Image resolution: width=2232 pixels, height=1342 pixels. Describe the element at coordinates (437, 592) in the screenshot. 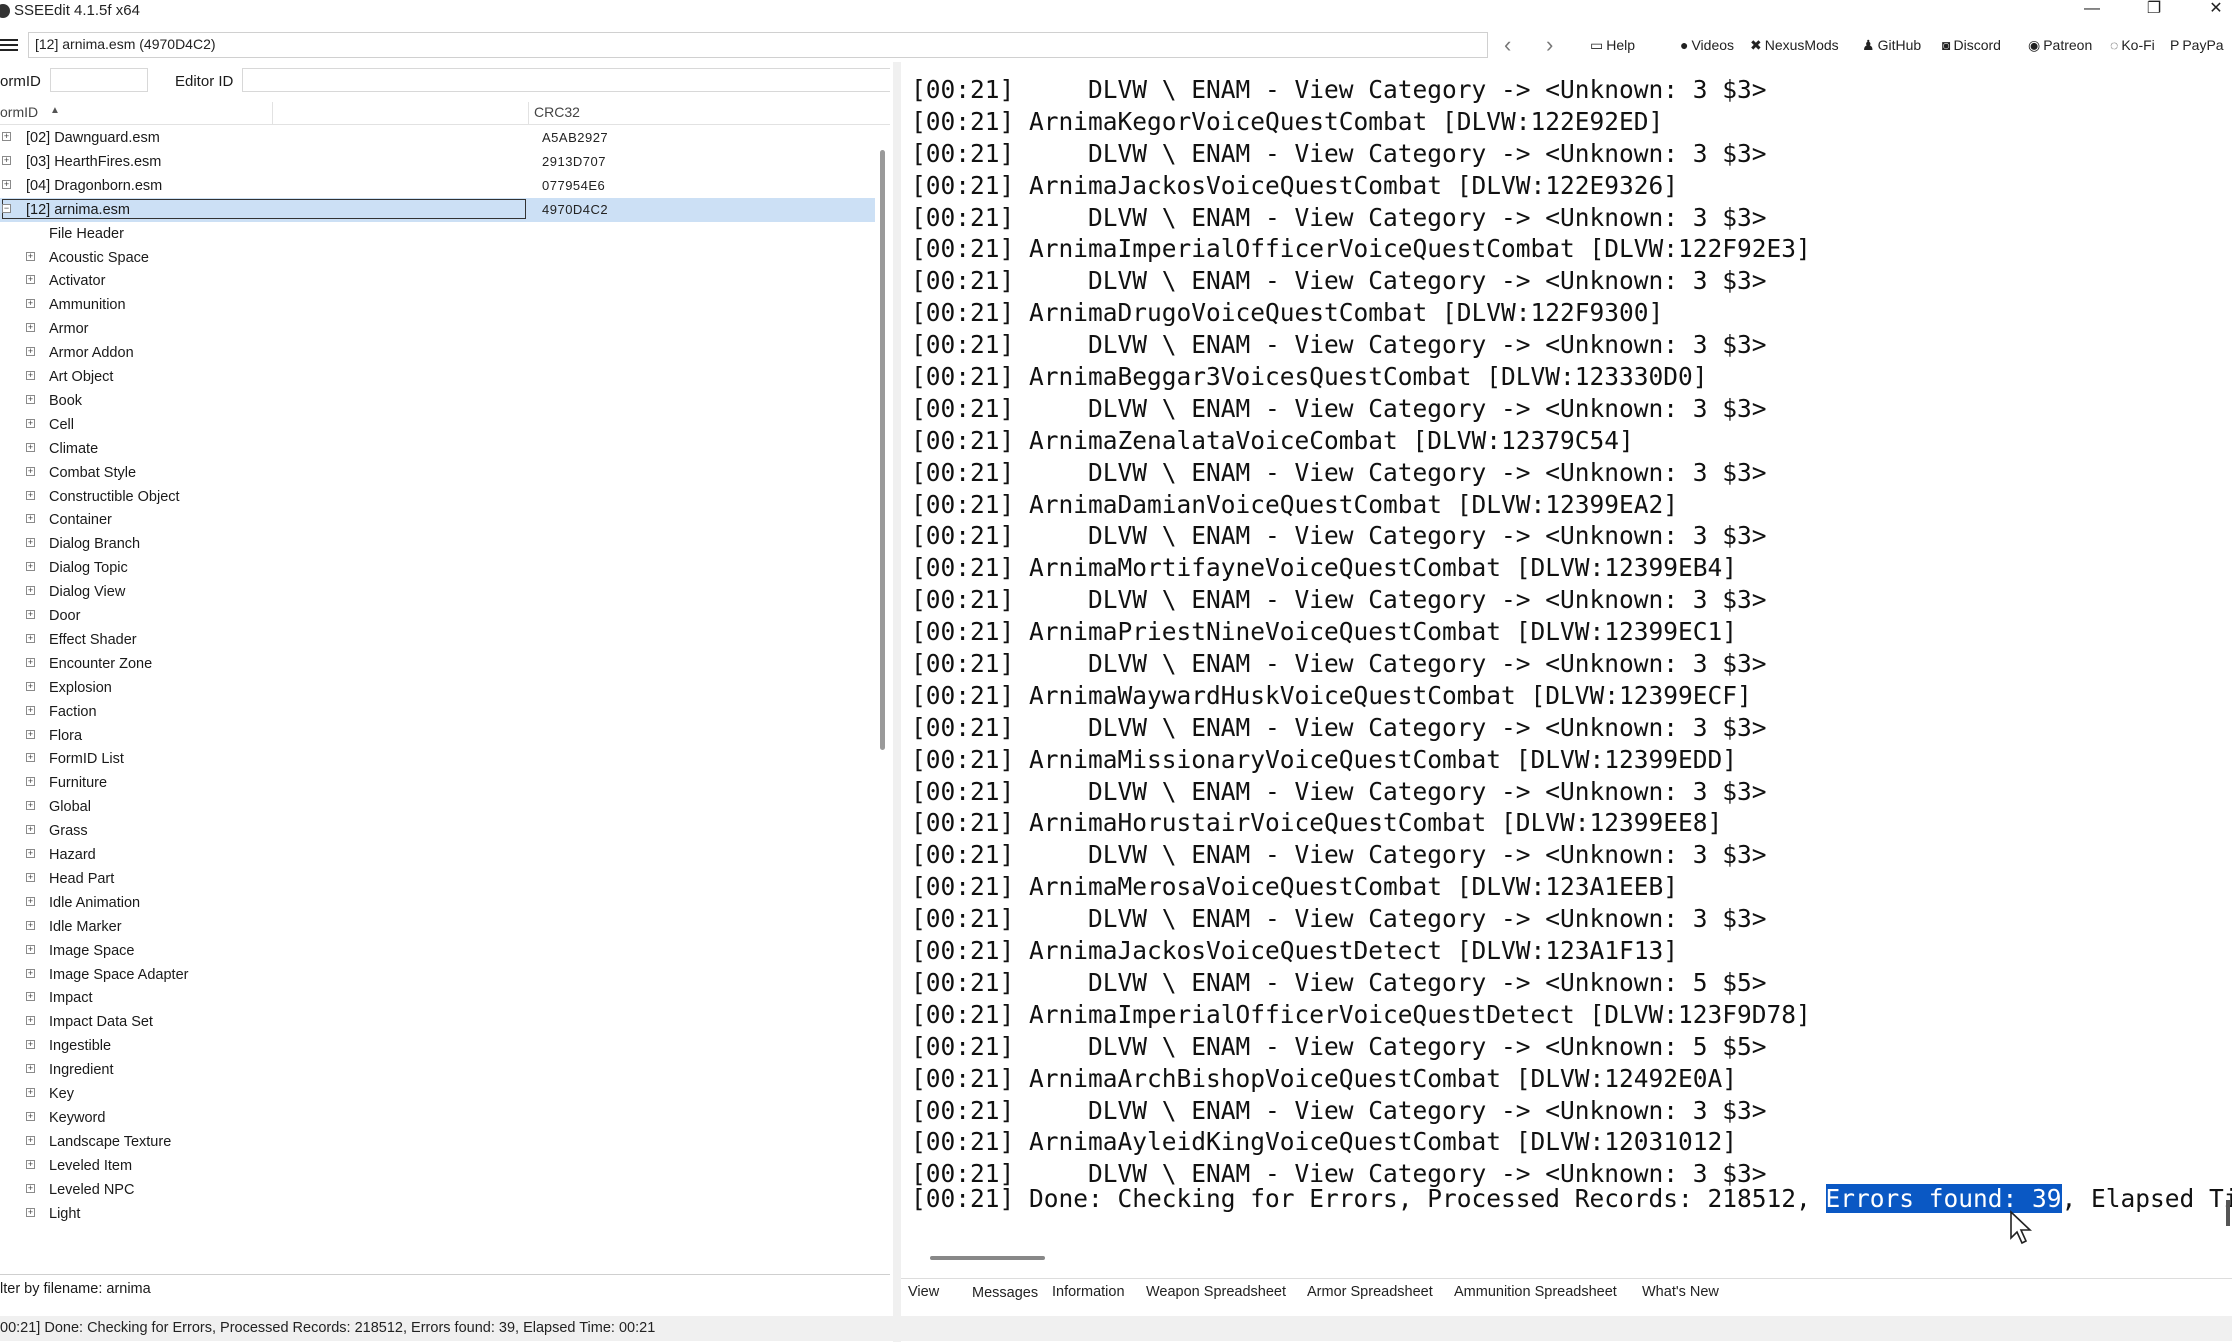

I see `tree-row-group: + Dialog View` at that location.